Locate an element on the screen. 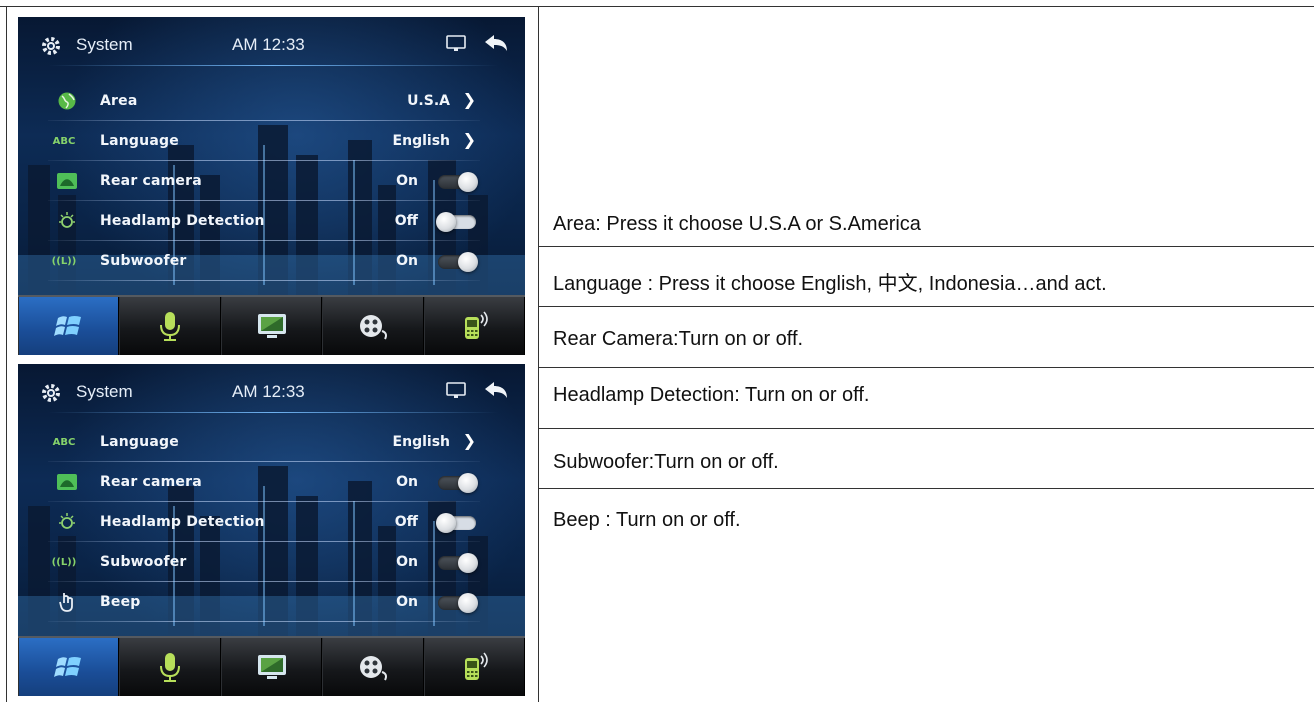 This screenshot has width=1314, height=702. description-text: Rear Camera:Turn on or off. is located at coordinates (678, 339).